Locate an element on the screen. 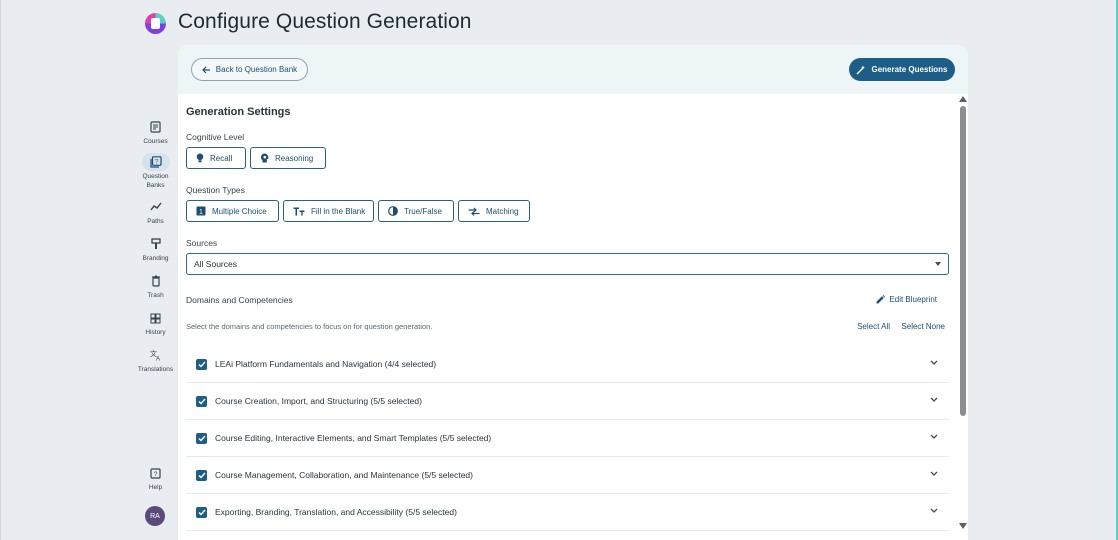 This screenshot has height=540, width=1118. pencil-icon is located at coordinates (881, 299).